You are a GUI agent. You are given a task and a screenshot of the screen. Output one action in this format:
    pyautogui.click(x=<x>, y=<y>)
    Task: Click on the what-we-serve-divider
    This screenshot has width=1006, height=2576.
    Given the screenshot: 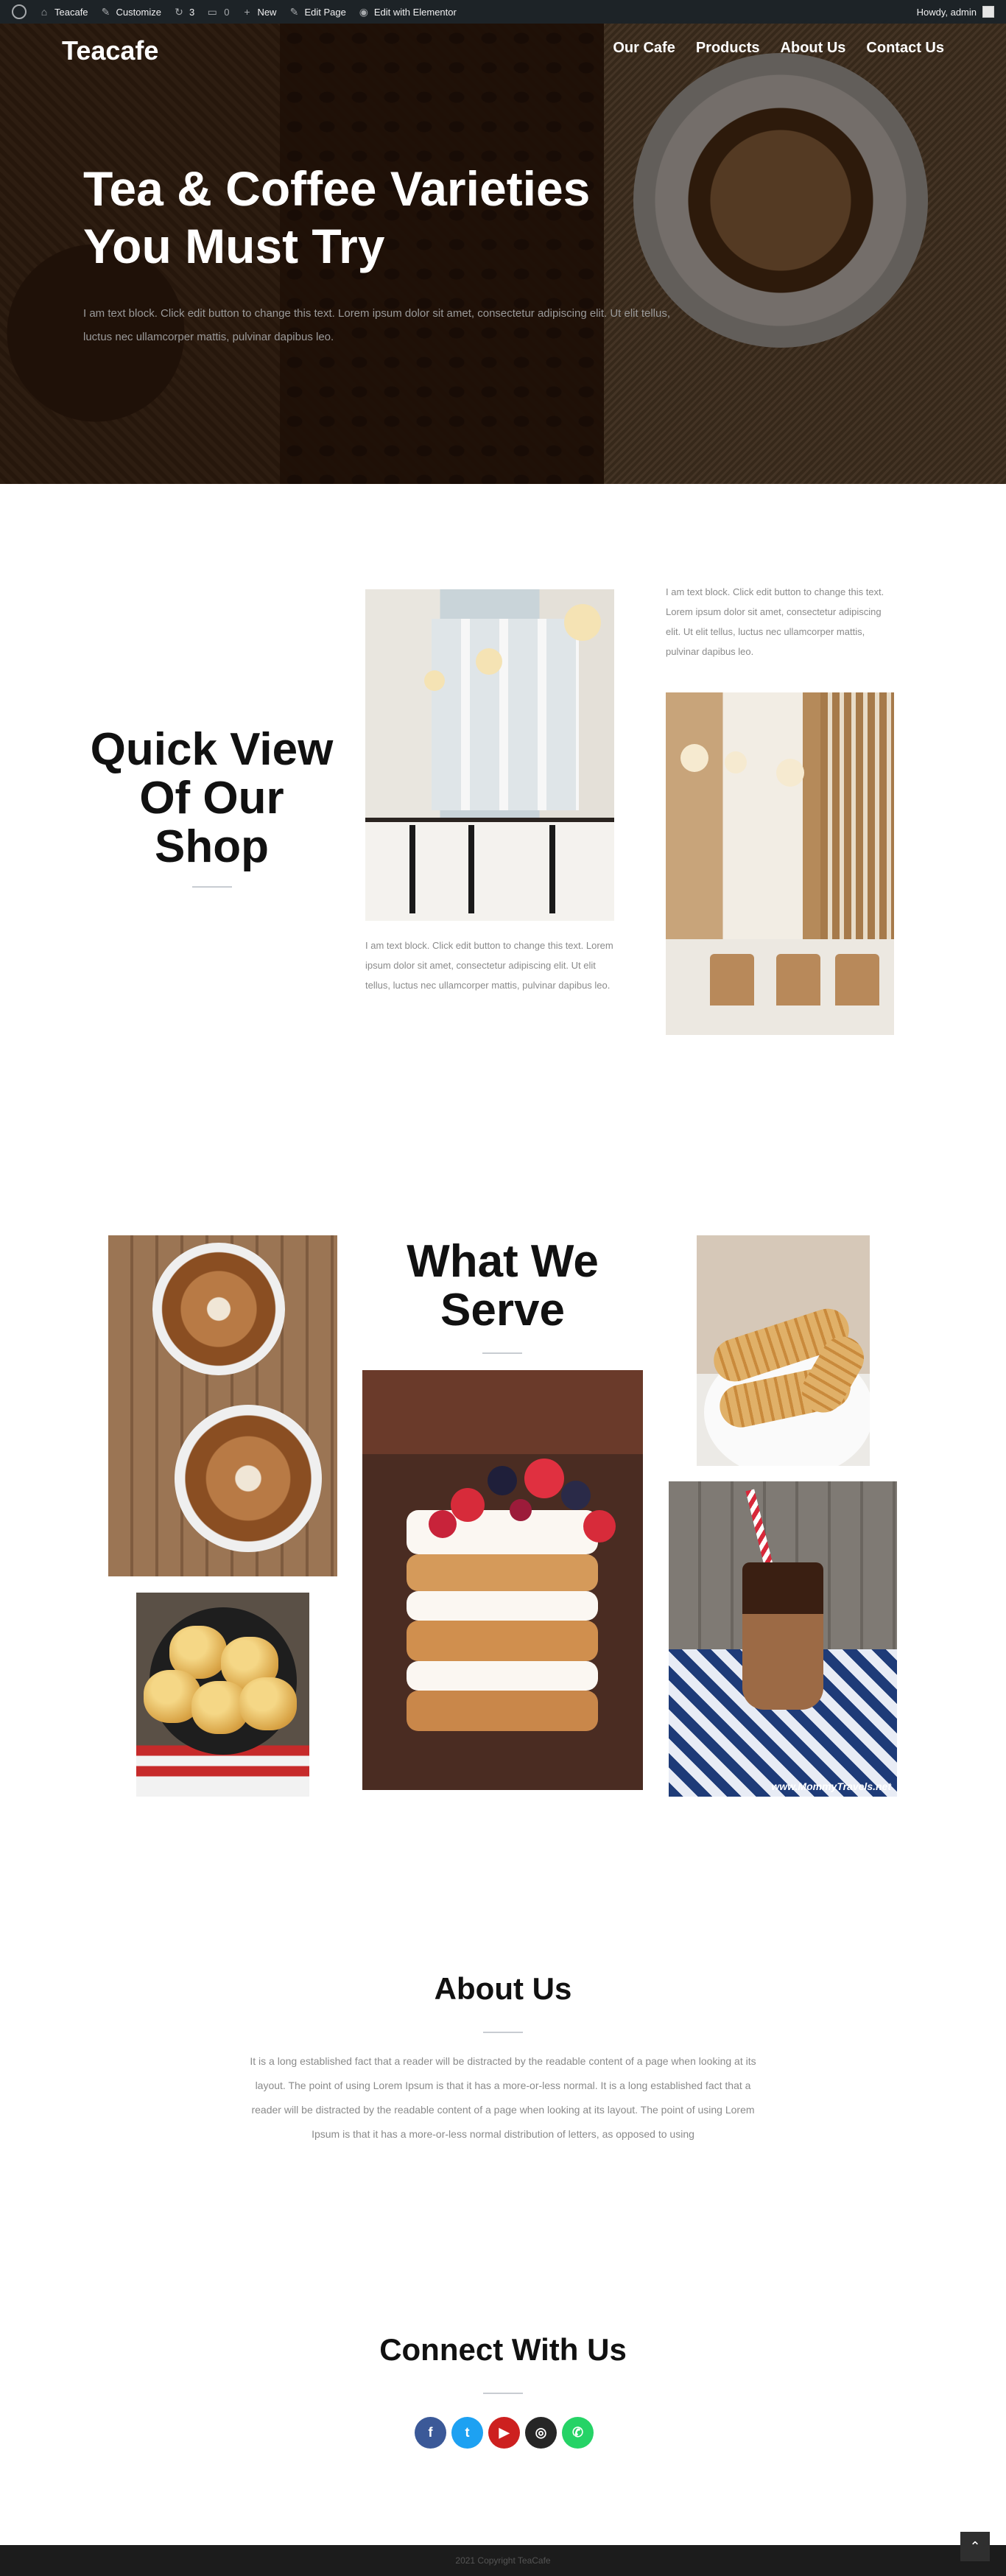 What is the action you would take?
    pyautogui.click(x=502, y=1353)
    